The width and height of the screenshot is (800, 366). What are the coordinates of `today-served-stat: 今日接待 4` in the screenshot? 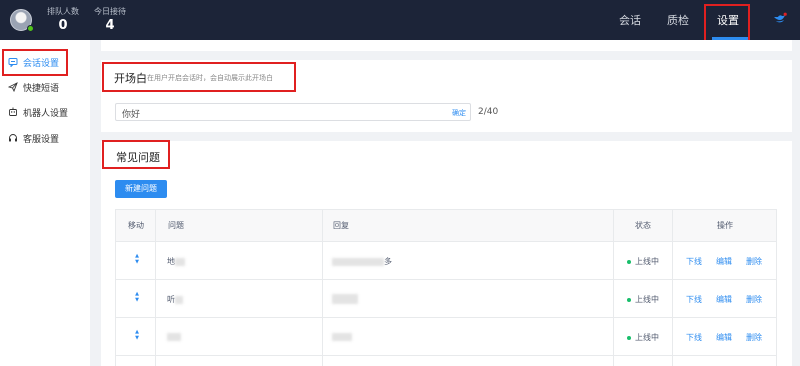 It's located at (110, 20).